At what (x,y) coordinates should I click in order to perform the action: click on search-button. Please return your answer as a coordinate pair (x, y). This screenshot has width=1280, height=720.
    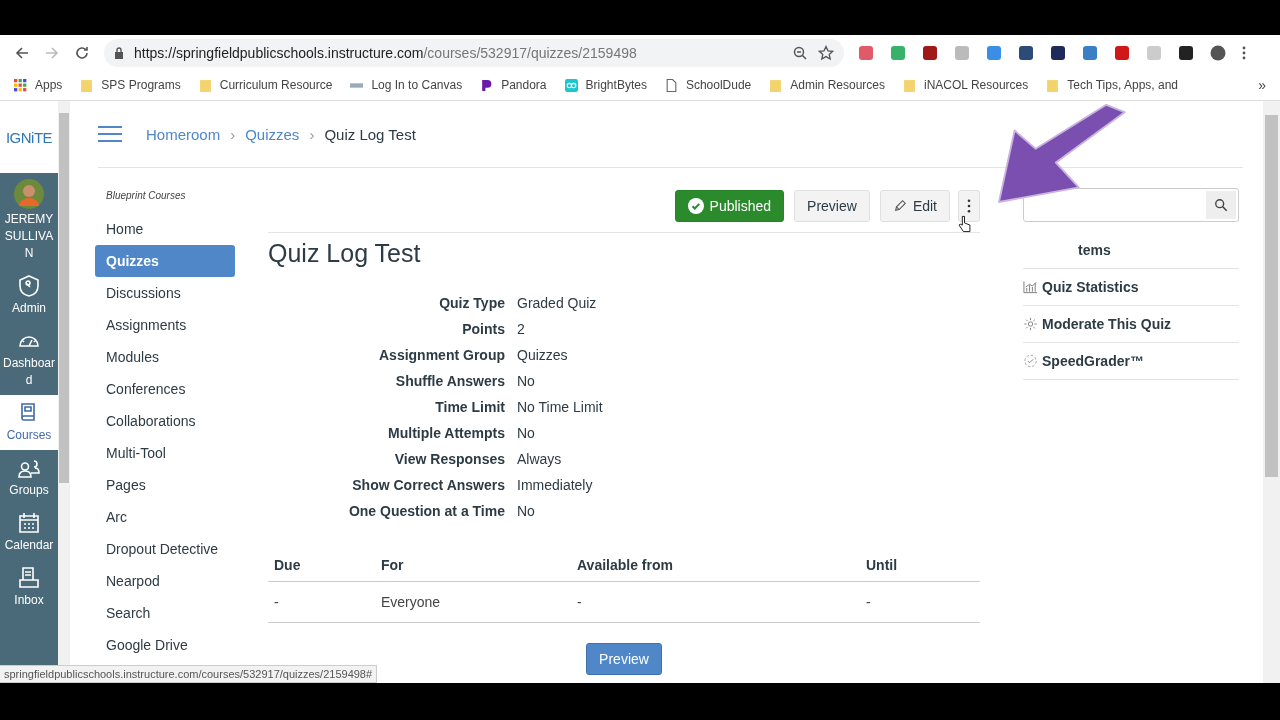
    Looking at the image, I should click on (1221, 205).